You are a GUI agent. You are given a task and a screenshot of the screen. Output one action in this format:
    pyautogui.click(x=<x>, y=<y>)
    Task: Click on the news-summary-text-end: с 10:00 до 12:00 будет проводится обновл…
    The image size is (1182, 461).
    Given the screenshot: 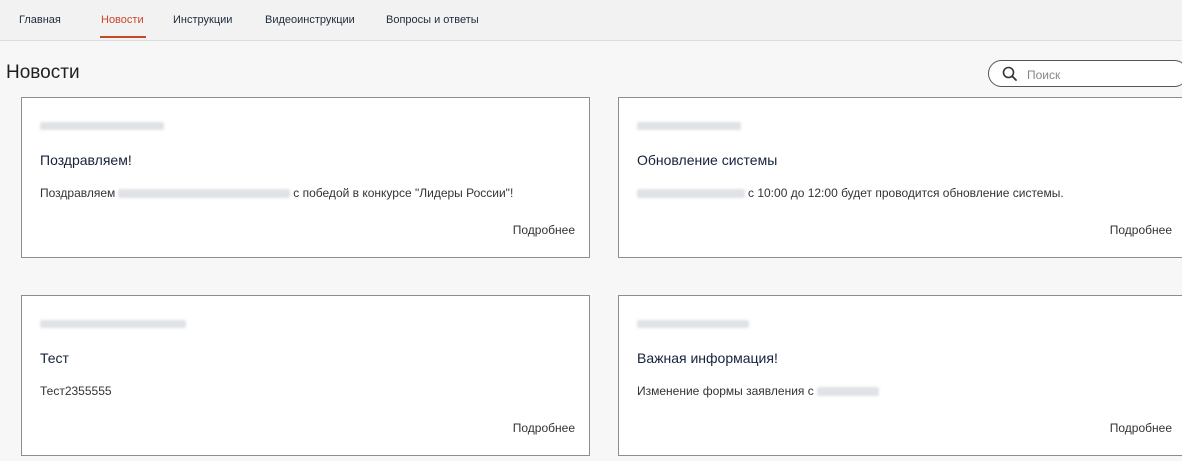 What is the action you would take?
    pyautogui.click(x=906, y=193)
    